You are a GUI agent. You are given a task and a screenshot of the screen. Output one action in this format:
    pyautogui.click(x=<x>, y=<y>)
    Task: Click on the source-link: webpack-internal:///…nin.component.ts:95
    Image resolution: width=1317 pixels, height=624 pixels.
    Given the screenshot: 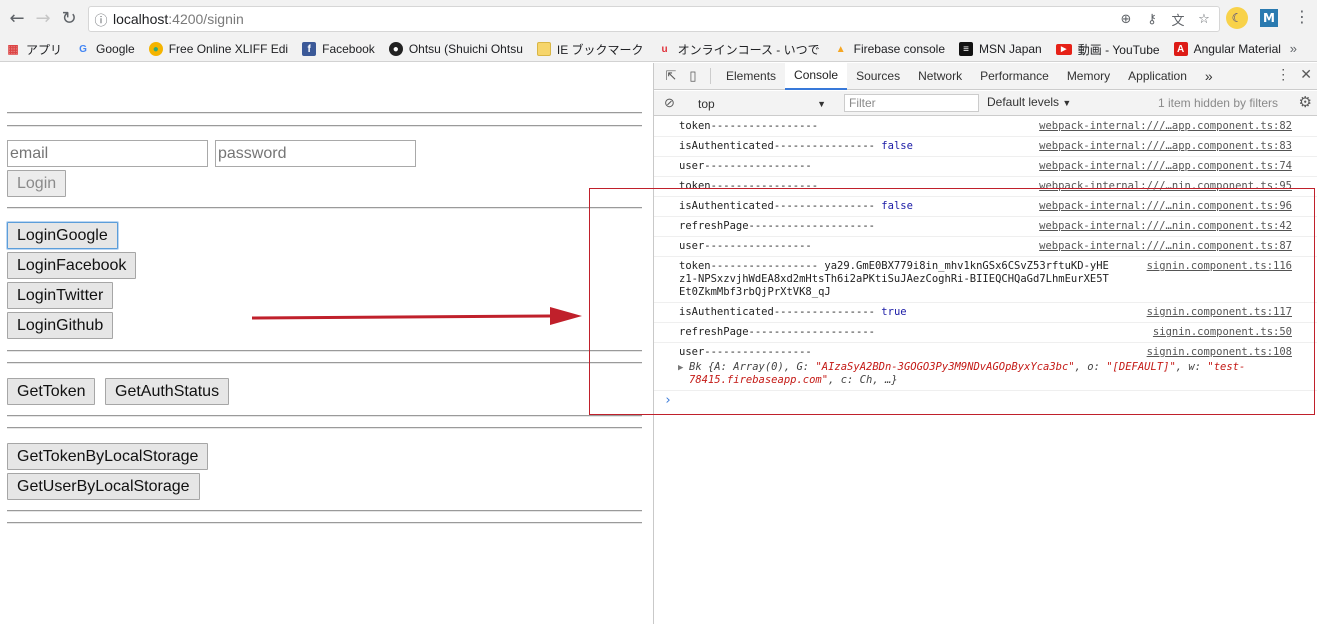 What is the action you would take?
    pyautogui.click(x=1163, y=186)
    